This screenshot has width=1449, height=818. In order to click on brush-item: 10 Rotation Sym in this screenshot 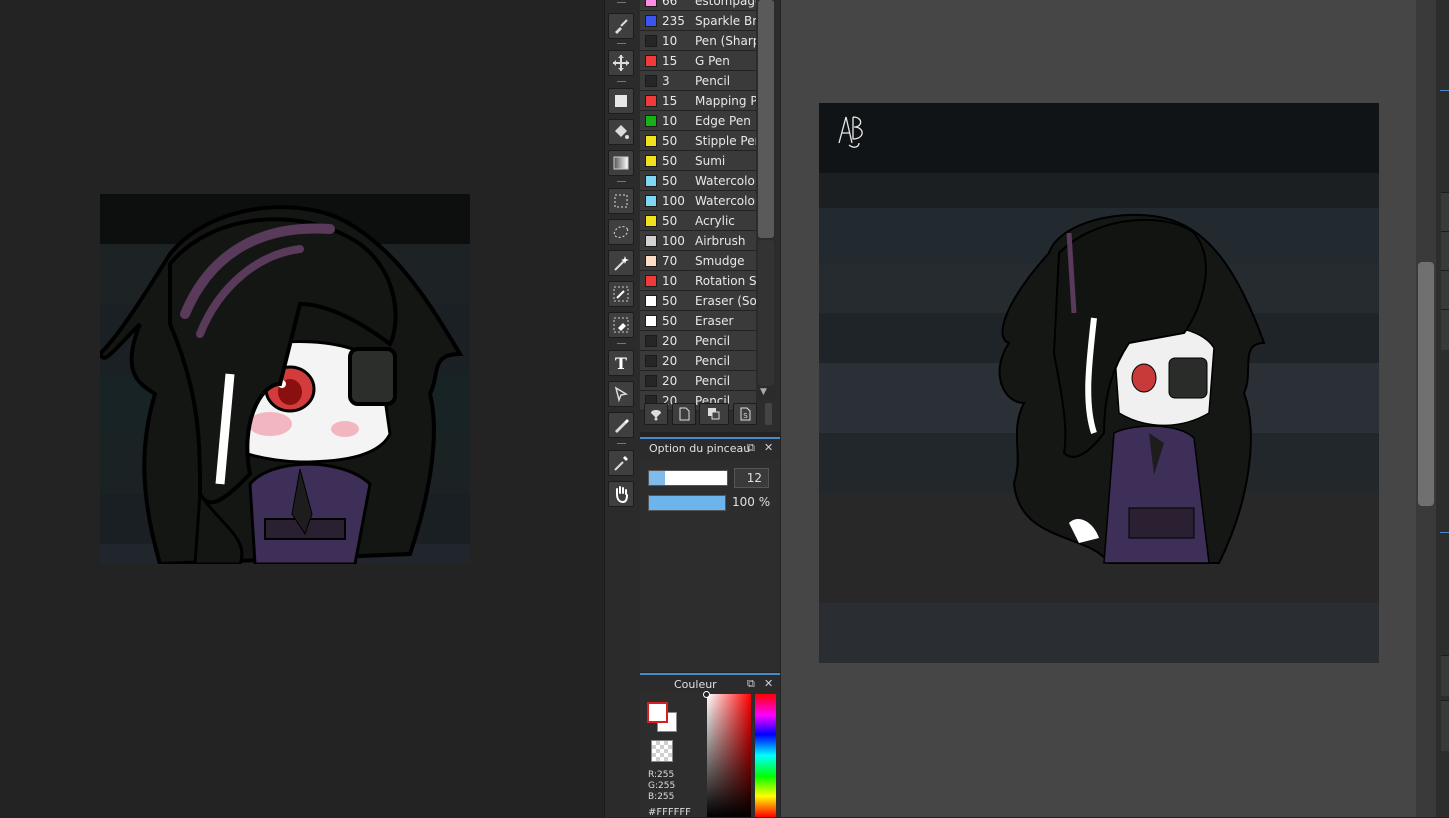, I will do `click(698, 281)`.